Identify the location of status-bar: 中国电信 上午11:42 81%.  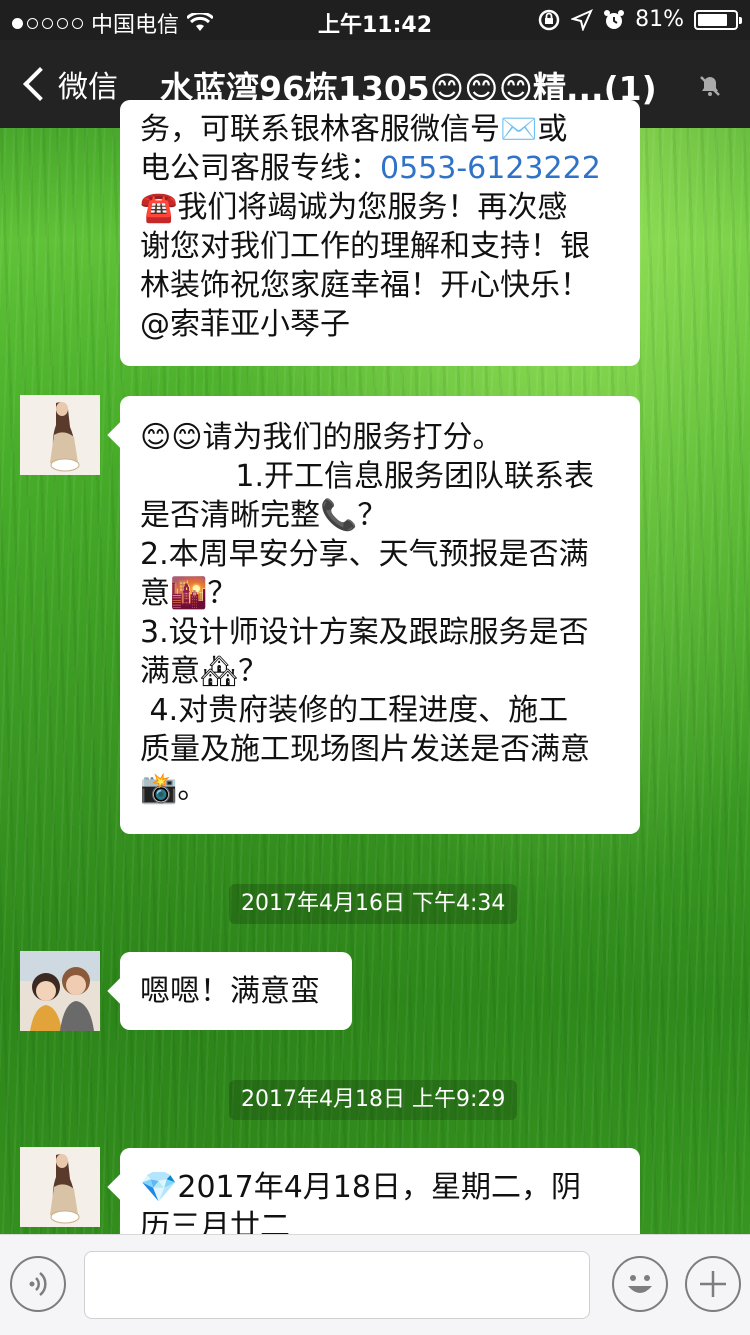
(375, 20).